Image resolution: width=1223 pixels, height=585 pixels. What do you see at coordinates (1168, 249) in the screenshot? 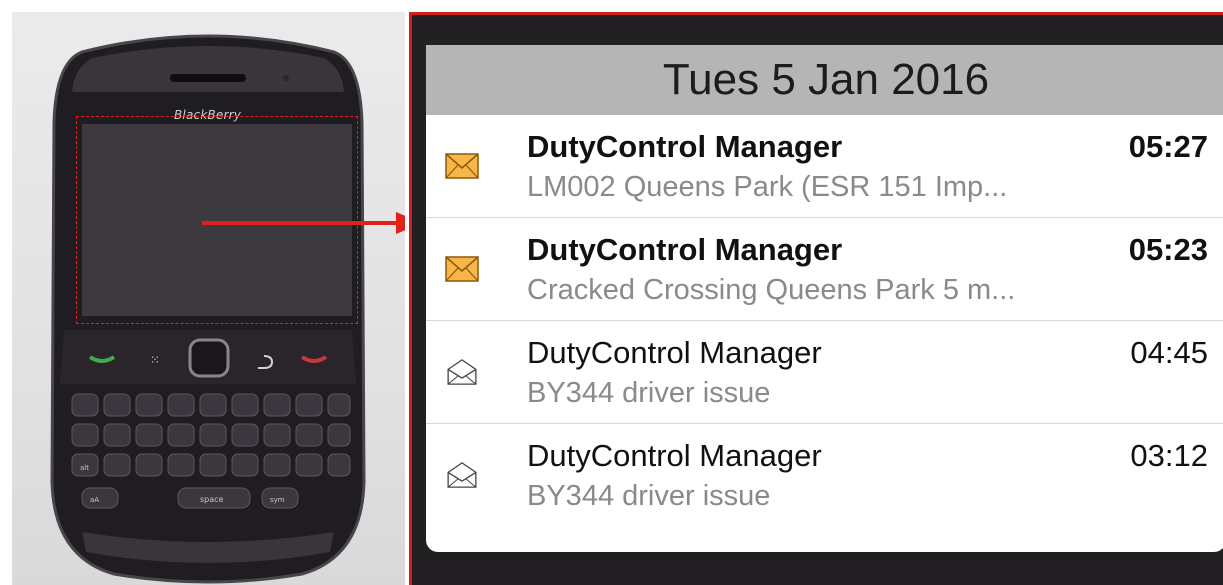
I see `message-time: 05:23` at bounding box center [1168, 249].